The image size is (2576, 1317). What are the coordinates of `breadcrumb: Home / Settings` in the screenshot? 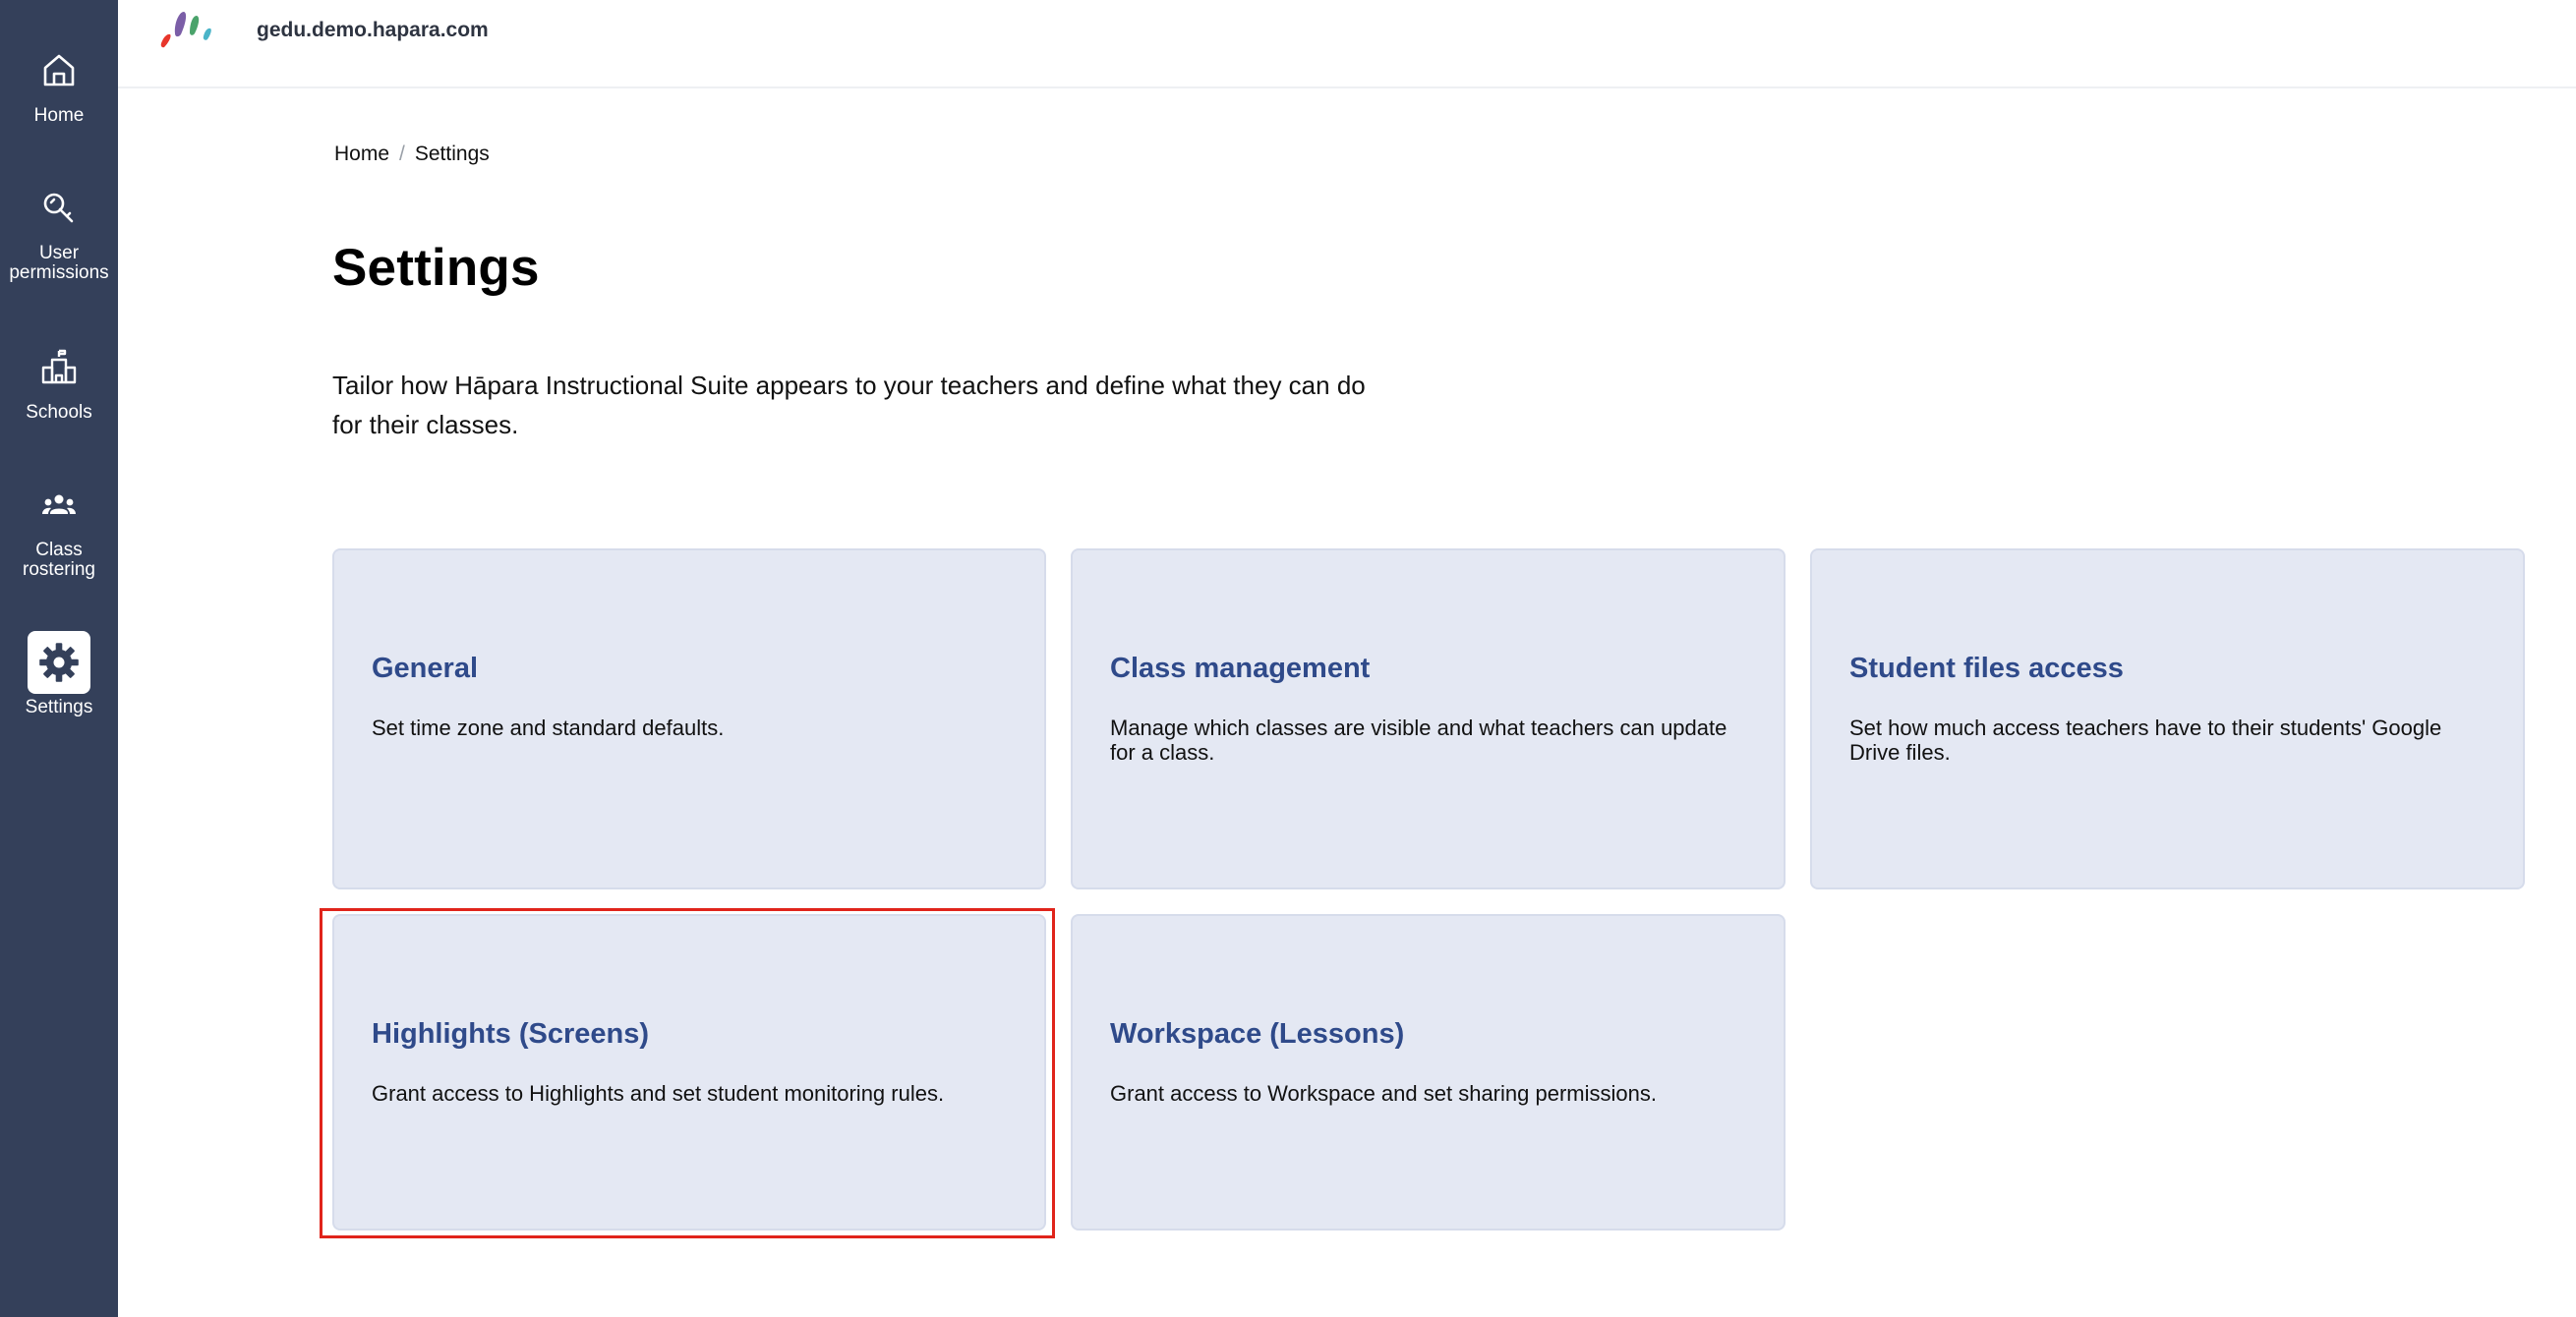 It's located at (412, 154).